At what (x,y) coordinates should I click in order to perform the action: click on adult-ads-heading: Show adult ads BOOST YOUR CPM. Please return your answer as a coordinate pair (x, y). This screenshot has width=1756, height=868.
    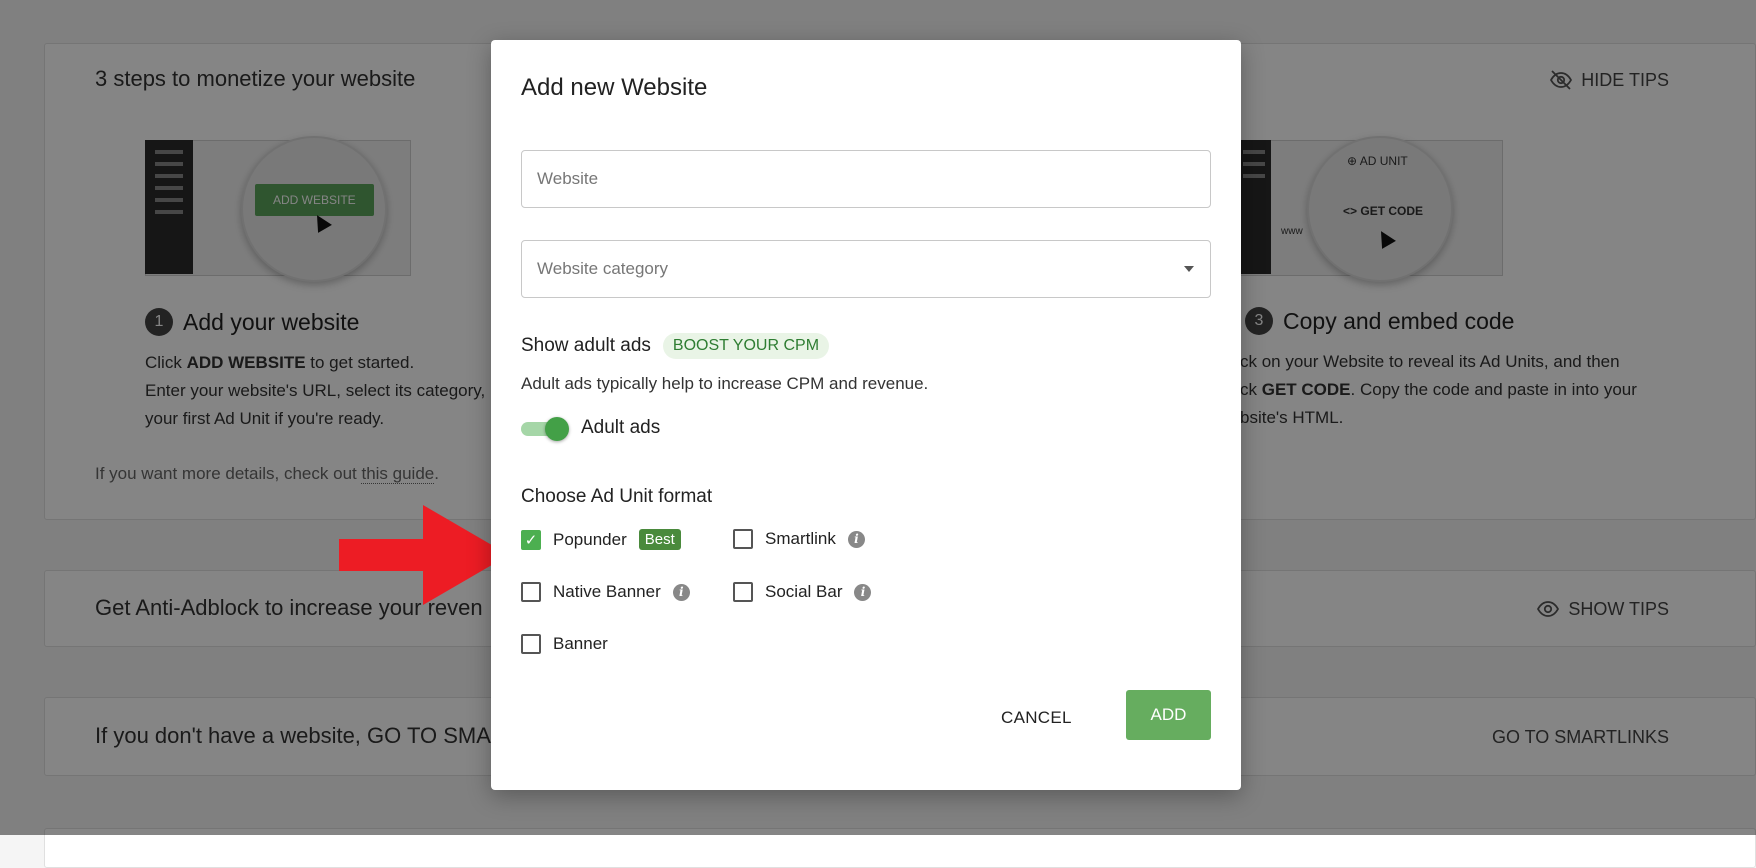
    Looking at the image, I should click on (675, 346).